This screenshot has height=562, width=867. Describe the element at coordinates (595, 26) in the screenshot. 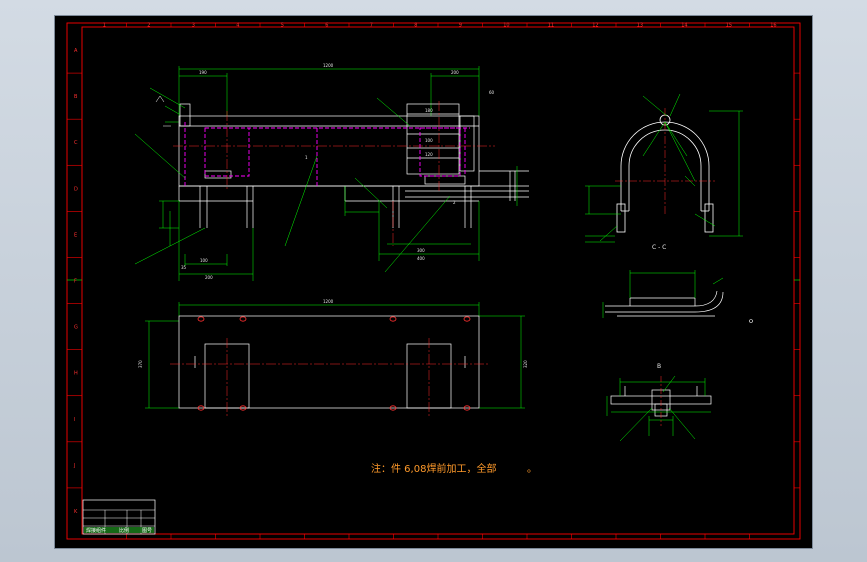

I see `frame-zone-label: 12` at that location.